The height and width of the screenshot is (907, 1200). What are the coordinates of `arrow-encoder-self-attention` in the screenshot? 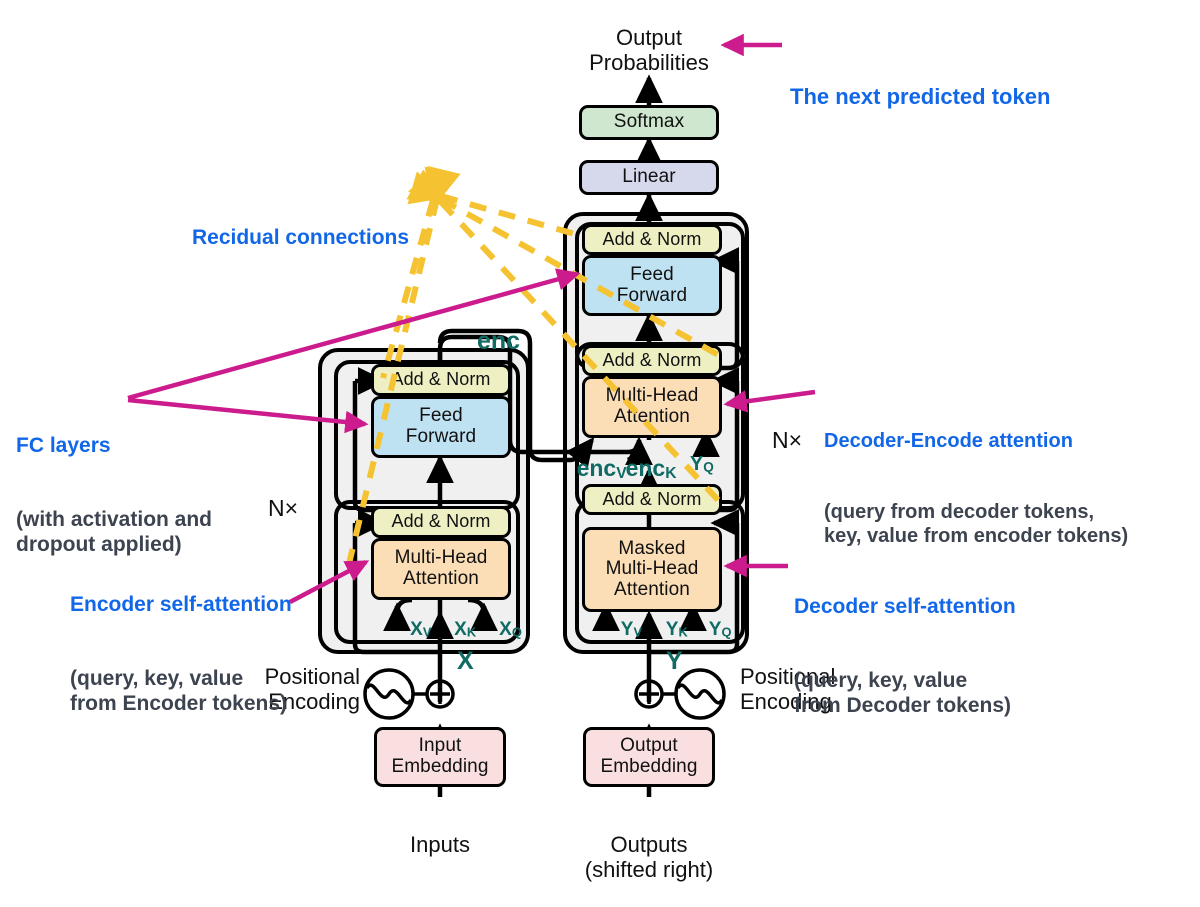 It's located at (329, 582).